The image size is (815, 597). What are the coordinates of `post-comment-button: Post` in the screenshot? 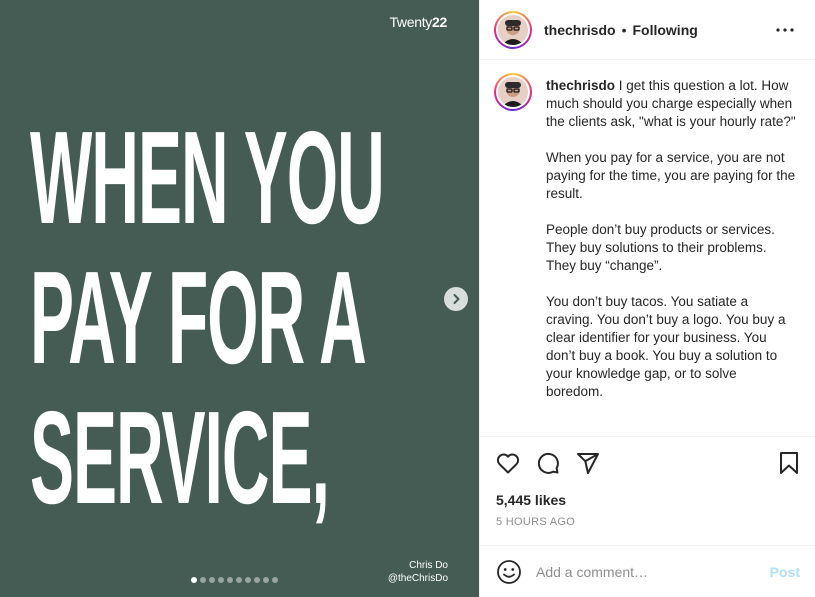 It's located at (785, 572).